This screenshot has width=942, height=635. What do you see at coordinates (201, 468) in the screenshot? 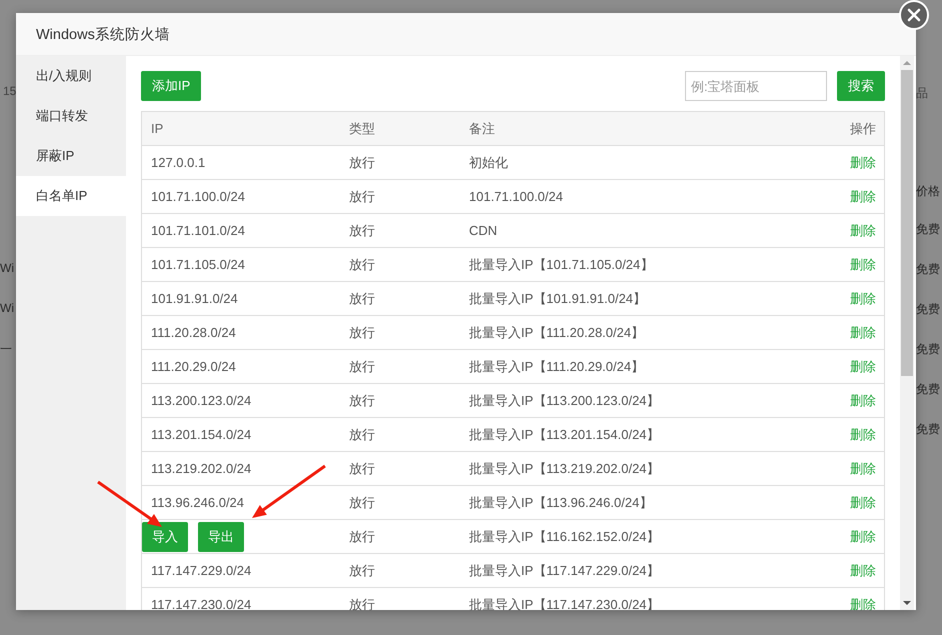
I see `table-cell-text: 113.219.202.0/24` at bounding box center [201, 468].